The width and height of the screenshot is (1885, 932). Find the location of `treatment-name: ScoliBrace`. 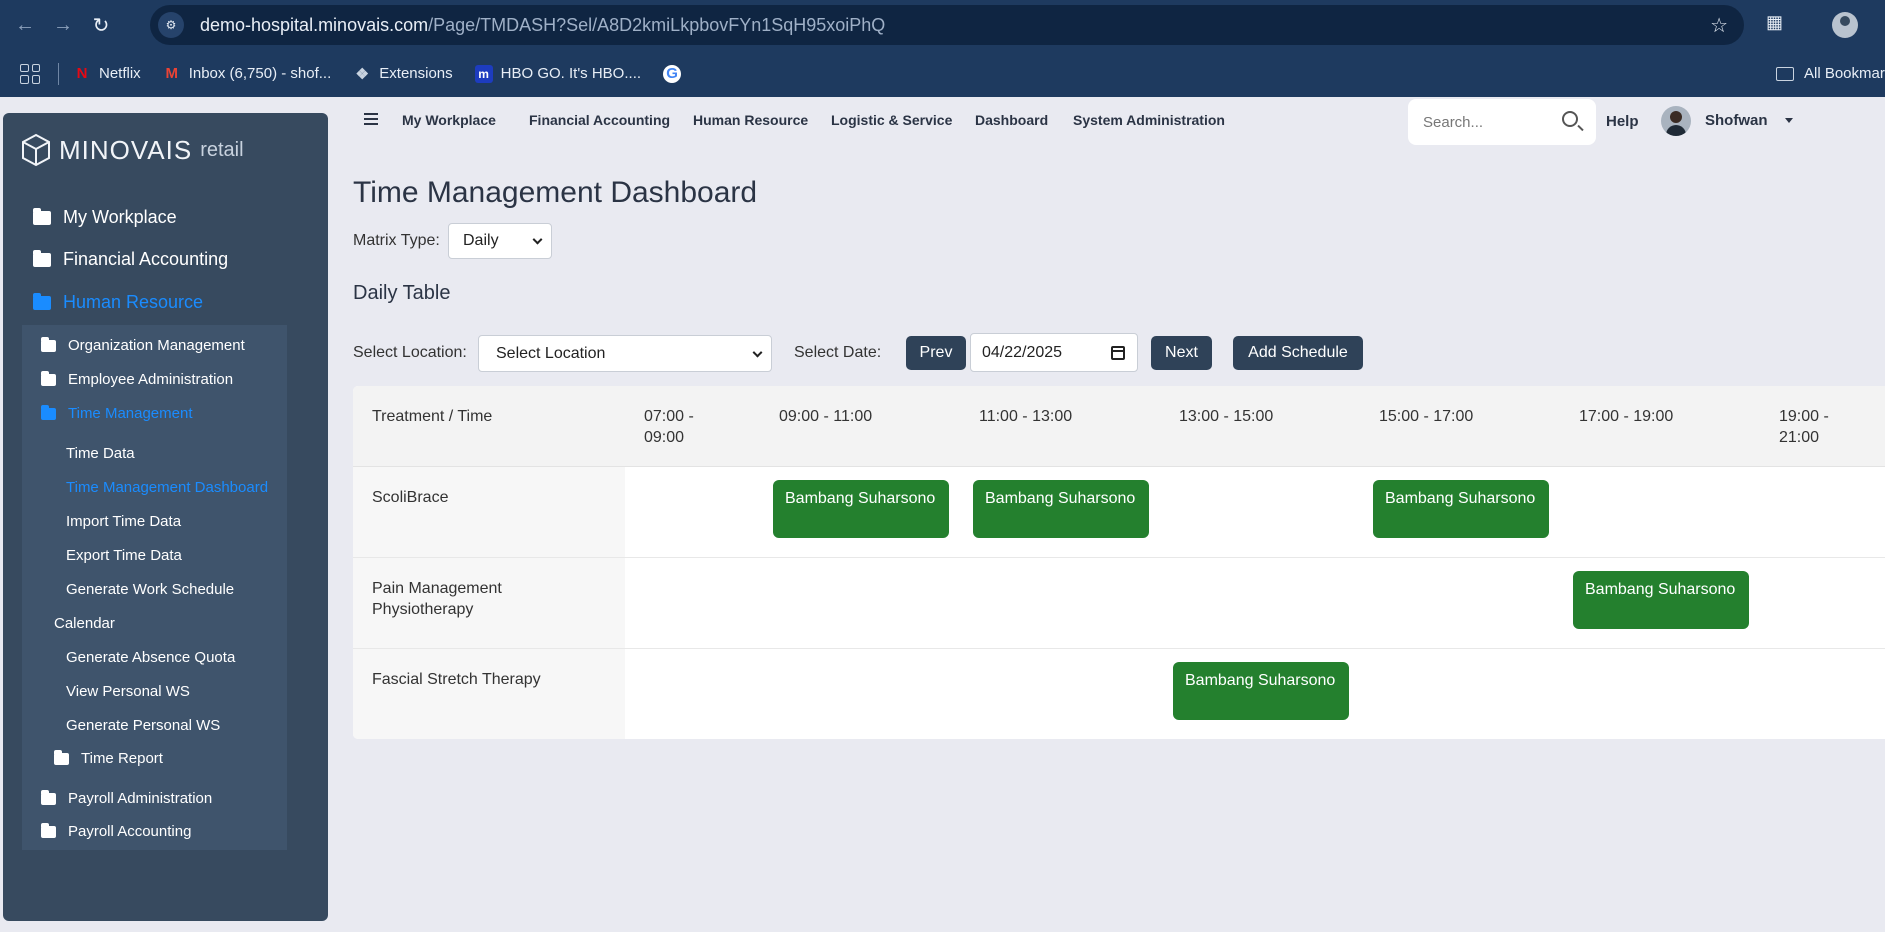

treatment-name: ScoliBrace is located at coordinates (410, 497).